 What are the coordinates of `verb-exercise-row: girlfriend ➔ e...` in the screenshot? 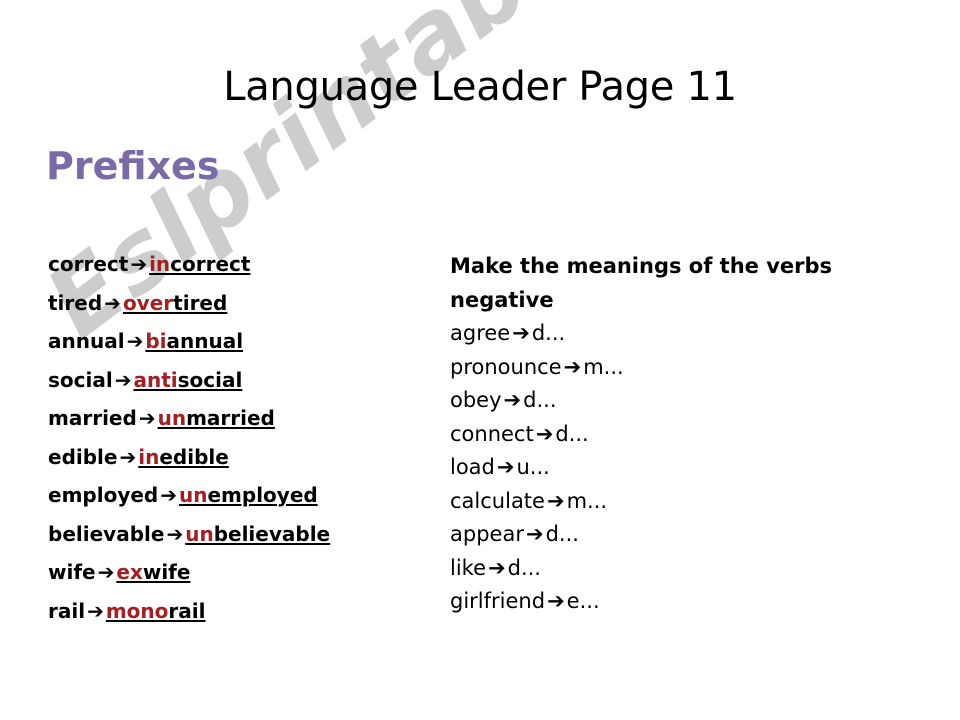 It's located at (670, 602).